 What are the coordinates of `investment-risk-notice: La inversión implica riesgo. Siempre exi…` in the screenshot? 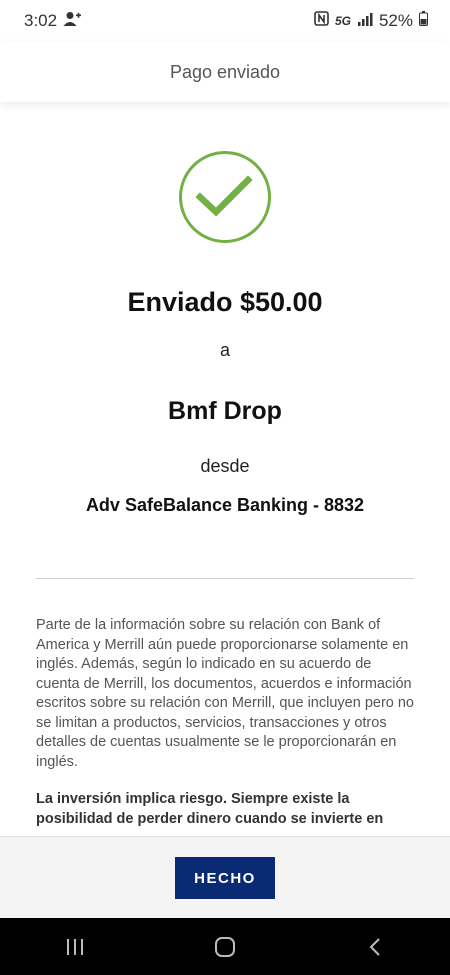 It's located at (210, 809).